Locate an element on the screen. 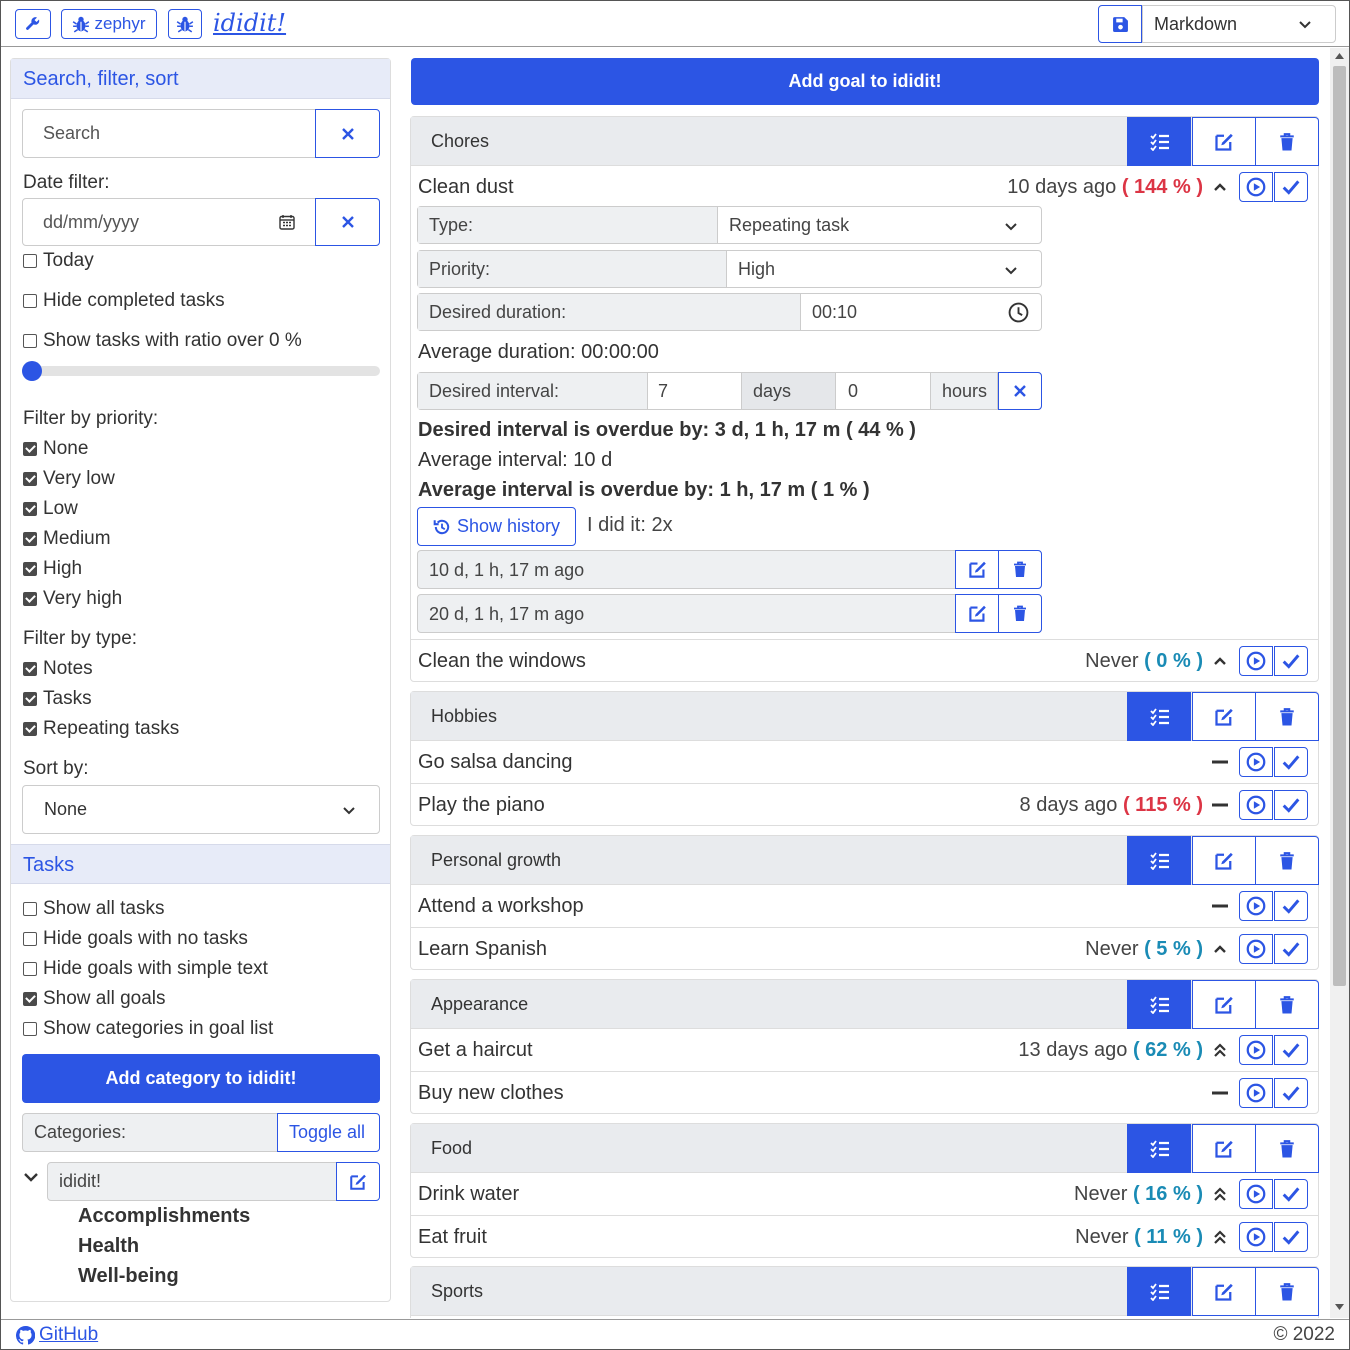 Image resolution: width=1350 pixels, height=1350 pixels. priority-very-high-checkbox: Very high is located at coordinates (72, 599).